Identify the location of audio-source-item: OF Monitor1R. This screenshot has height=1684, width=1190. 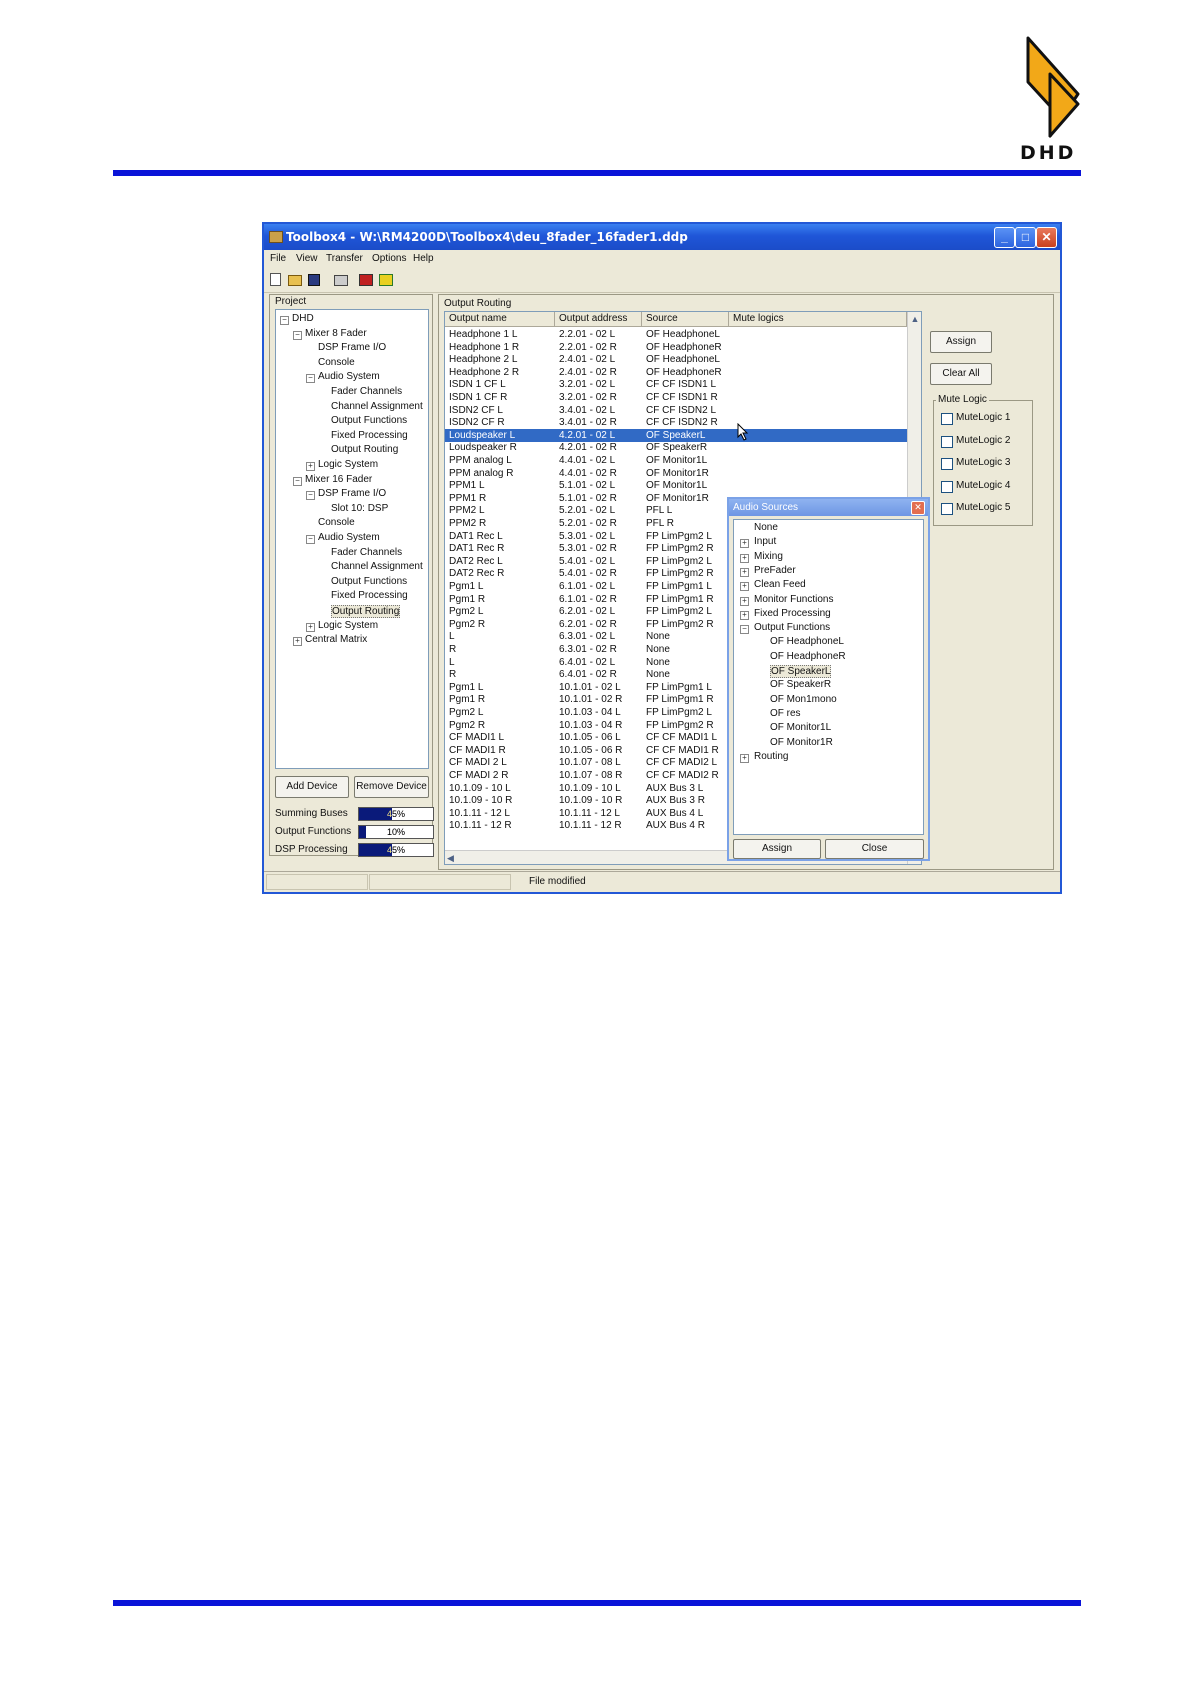
(801, 742).